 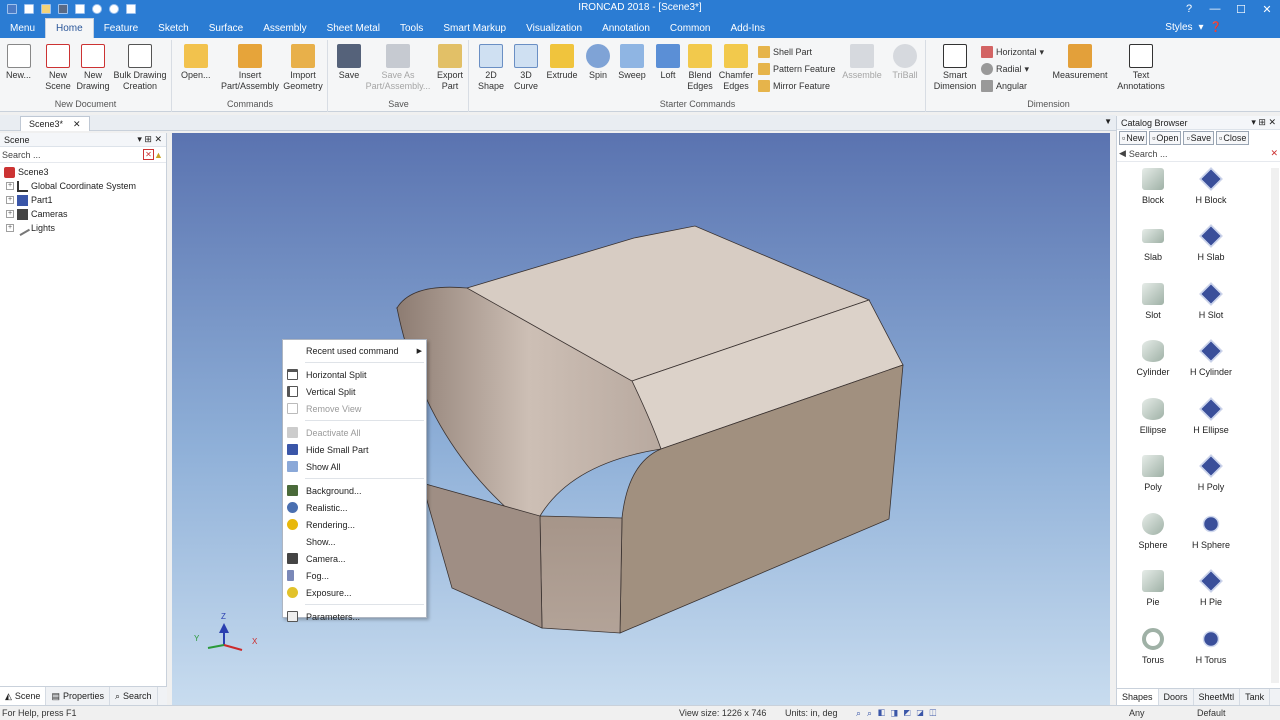 What do you see at coordinates (1263, 122) in the screenshot?
I see `panel-controls: ▾ ⊞ ✕` at bounding box center [1263, 122].